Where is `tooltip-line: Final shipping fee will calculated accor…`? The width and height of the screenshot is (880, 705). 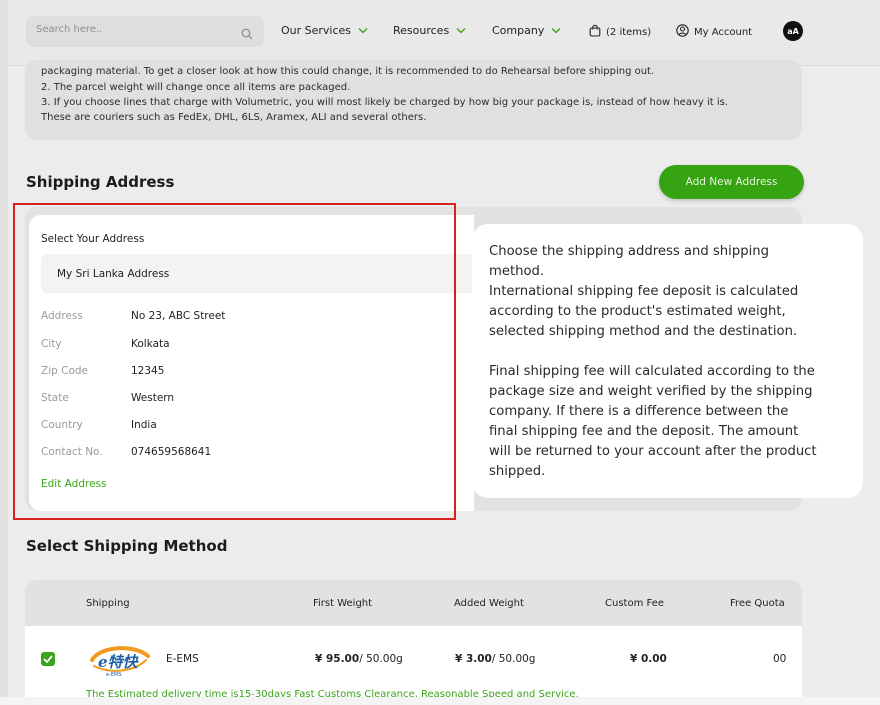 tooltip-line: Final shipping fee will calculated accor… is located at coordinates (652, 371).